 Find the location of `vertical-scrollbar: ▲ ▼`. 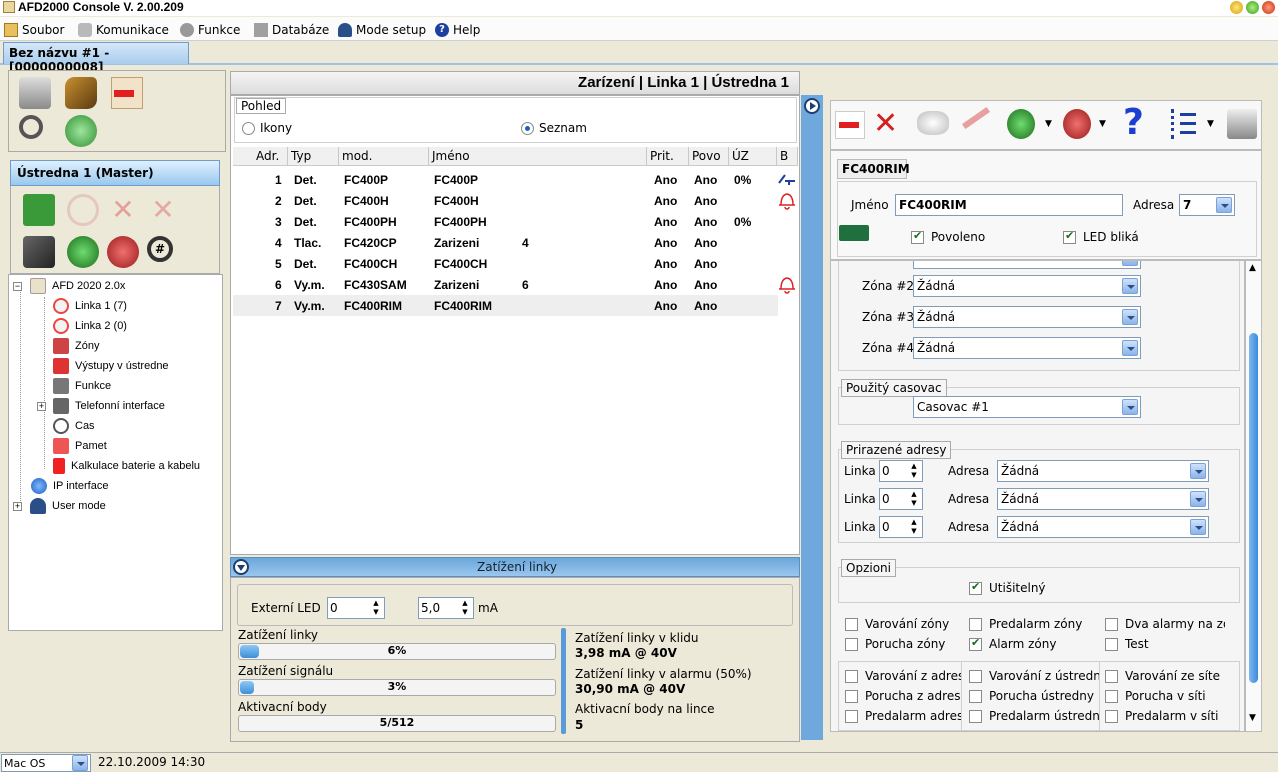

vertical-scrollbar: ▲ ▼ is located at coordinates (1253, 496).